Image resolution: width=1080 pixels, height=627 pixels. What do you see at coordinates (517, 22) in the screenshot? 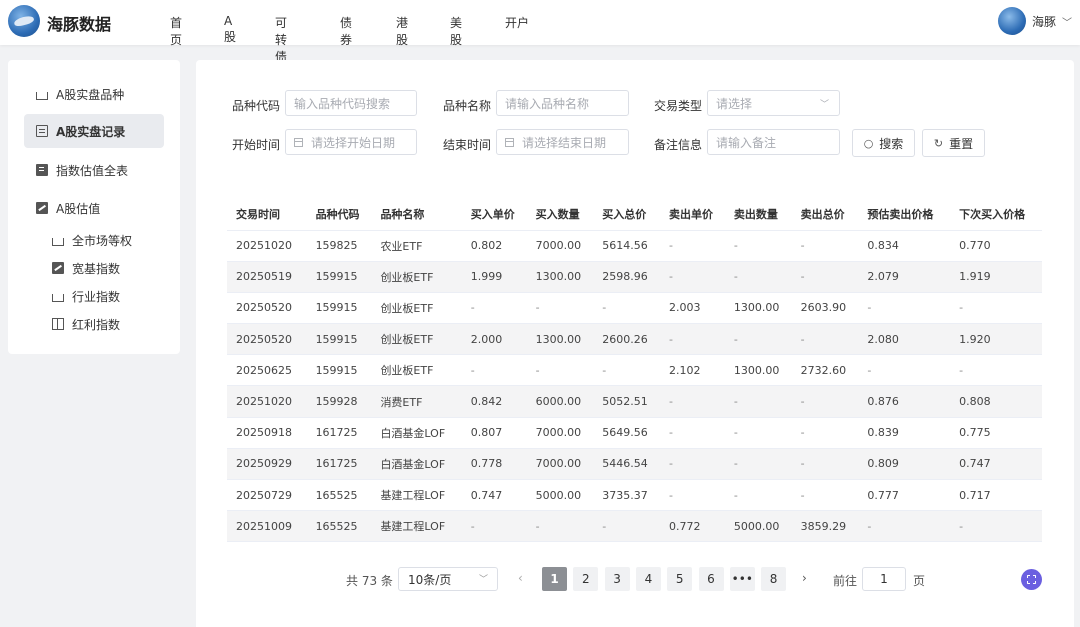
I see `nav-item-open-account: 开户` at bounding box center [517, 22].